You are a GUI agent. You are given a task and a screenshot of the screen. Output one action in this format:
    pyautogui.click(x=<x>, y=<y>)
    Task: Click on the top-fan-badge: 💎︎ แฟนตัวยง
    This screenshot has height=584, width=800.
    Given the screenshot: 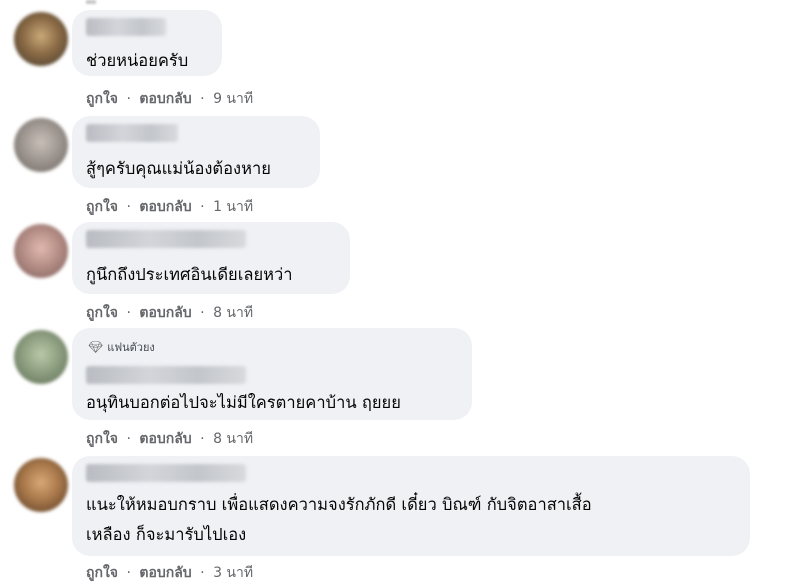 What is the action you would take?
    pyautogui.click(x=121, y=347)
    